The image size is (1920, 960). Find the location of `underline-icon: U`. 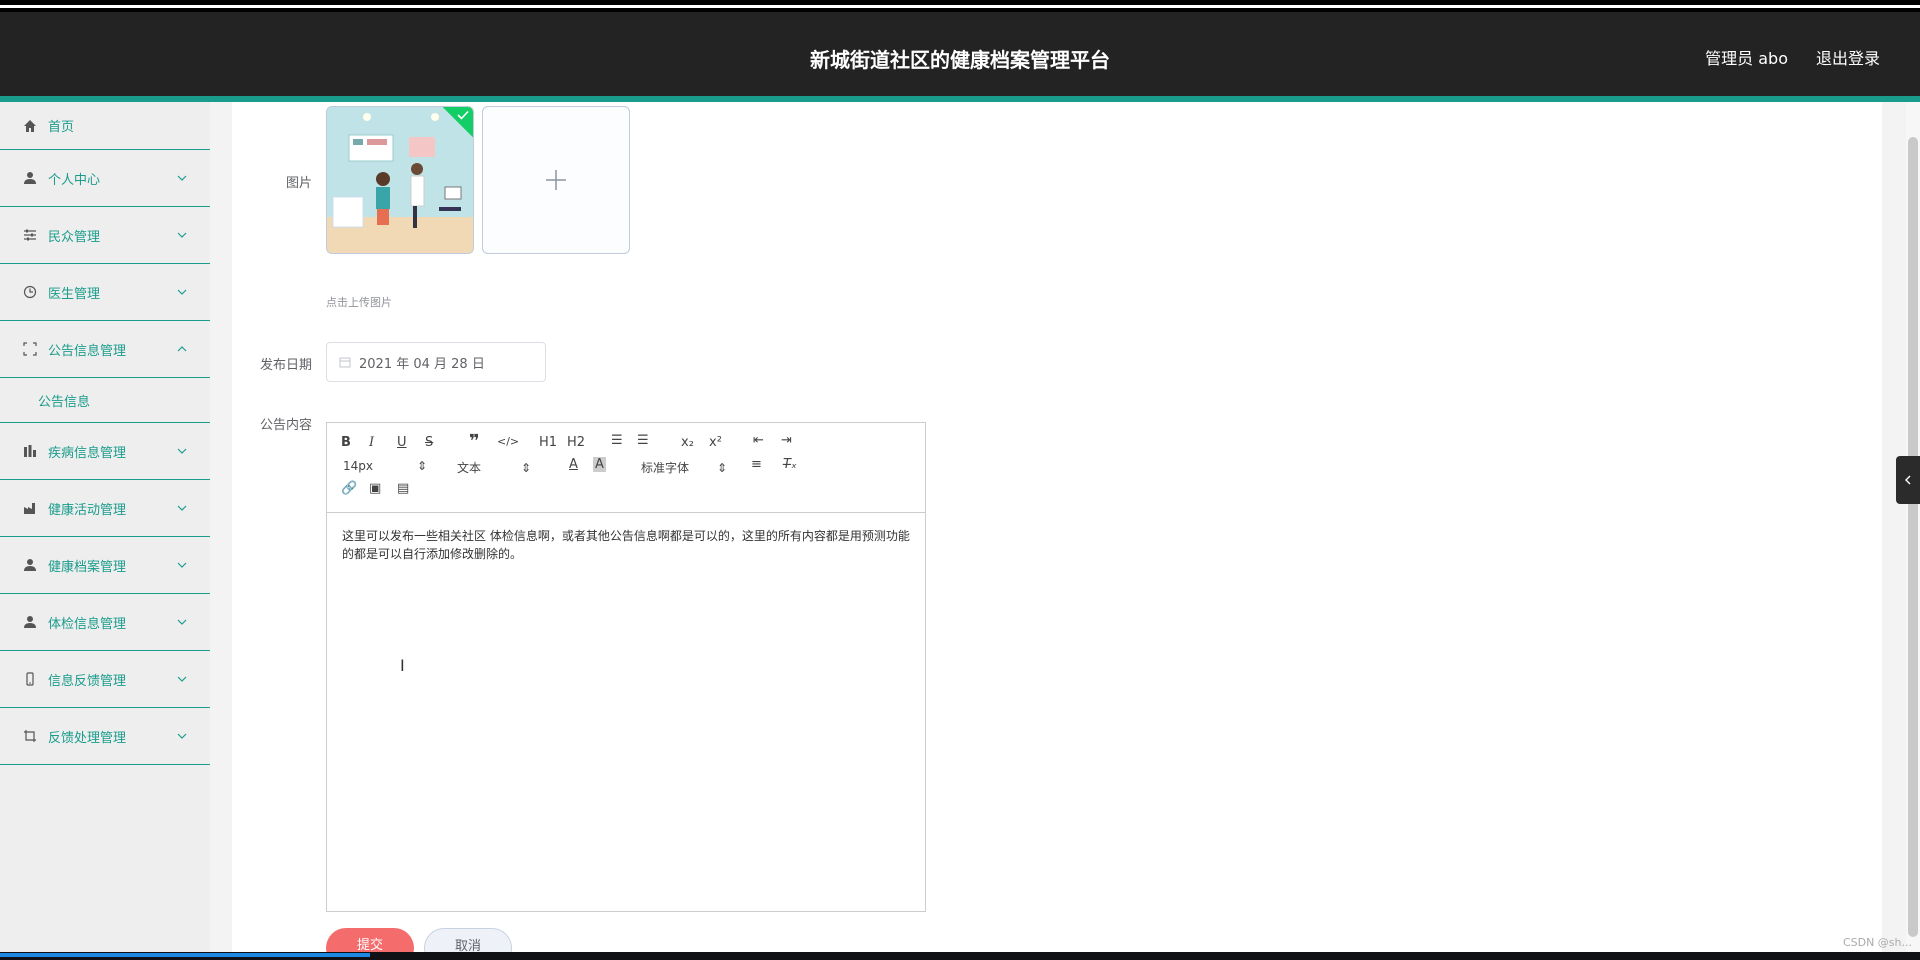

underline-icon: U is located at coordinates (402, 442).